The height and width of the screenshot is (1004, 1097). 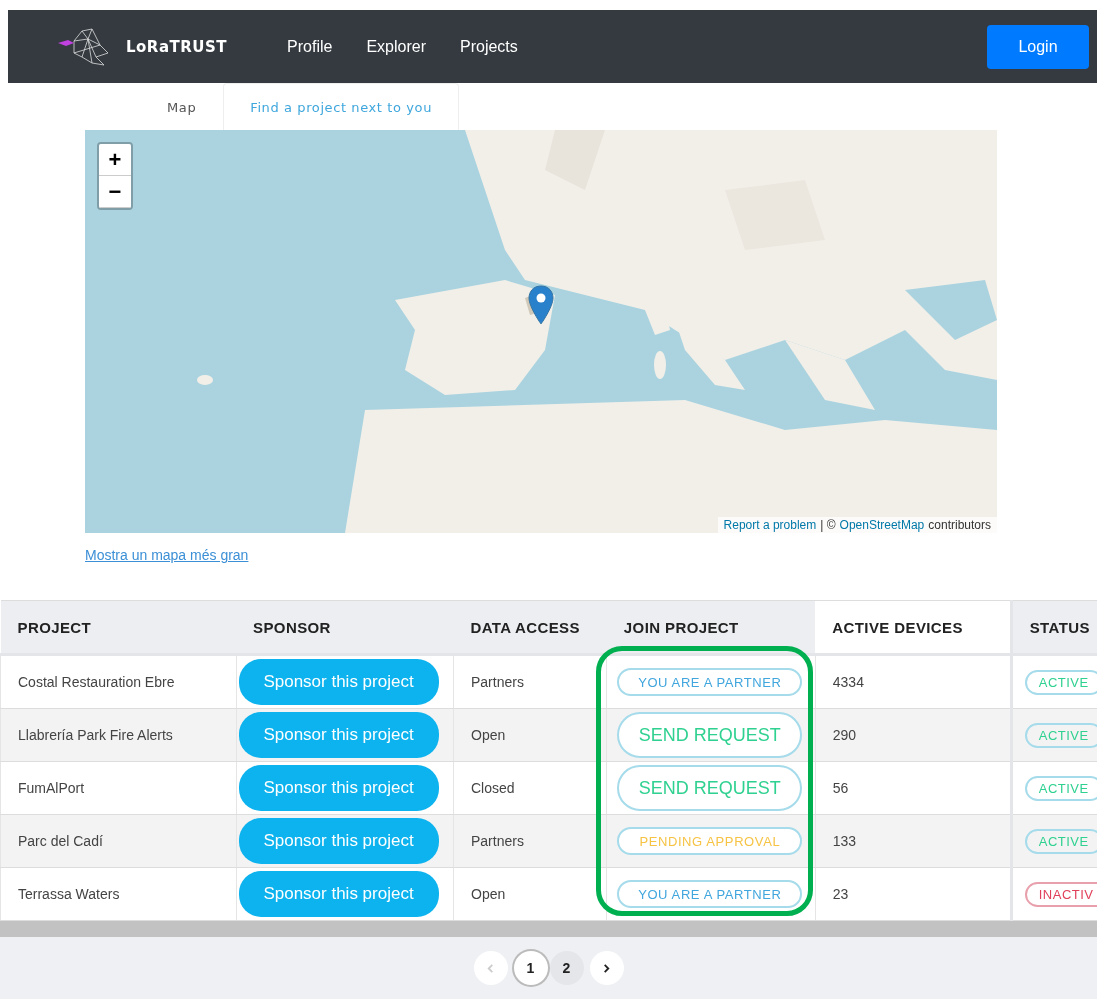 What do you see at coordinates (959, 525) in the screenshot?
I see `attribution-text: contributors` at bounding box center [959, 525].